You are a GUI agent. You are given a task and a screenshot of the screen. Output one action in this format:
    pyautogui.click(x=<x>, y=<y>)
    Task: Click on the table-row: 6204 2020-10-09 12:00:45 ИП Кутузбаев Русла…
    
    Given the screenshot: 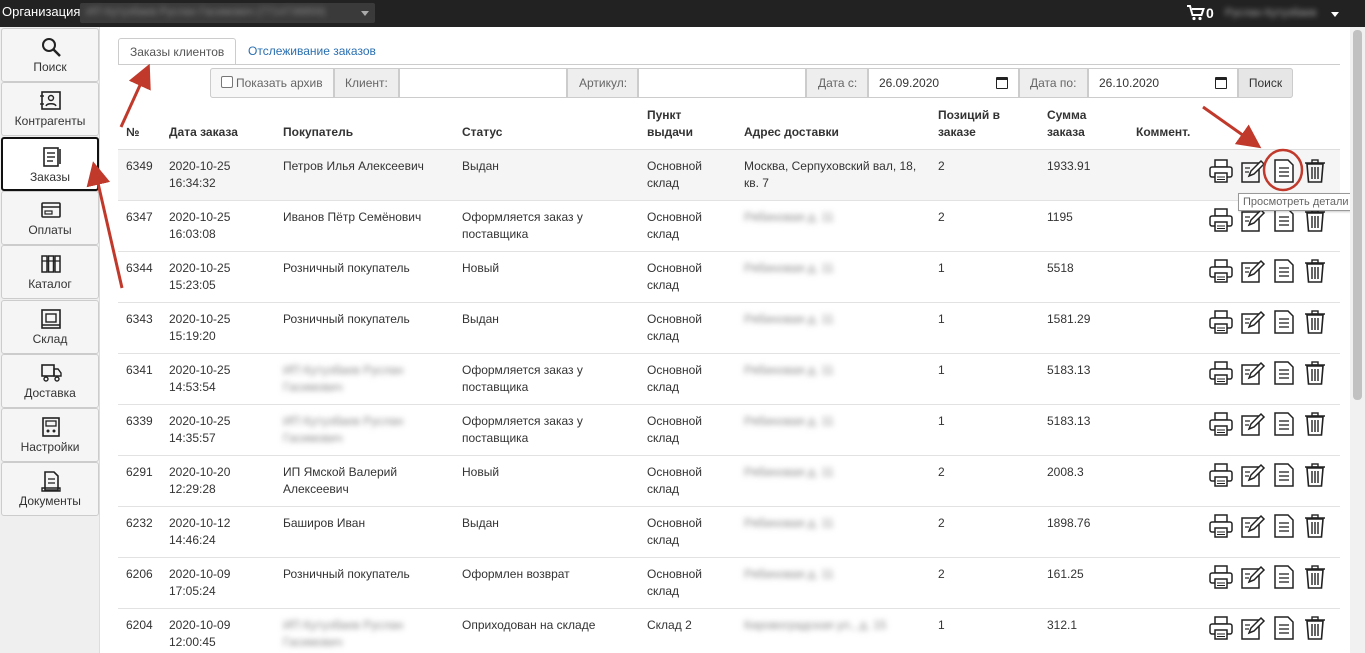 What is the action you would take?
    pyautogui.click(x=729, y=631)
    